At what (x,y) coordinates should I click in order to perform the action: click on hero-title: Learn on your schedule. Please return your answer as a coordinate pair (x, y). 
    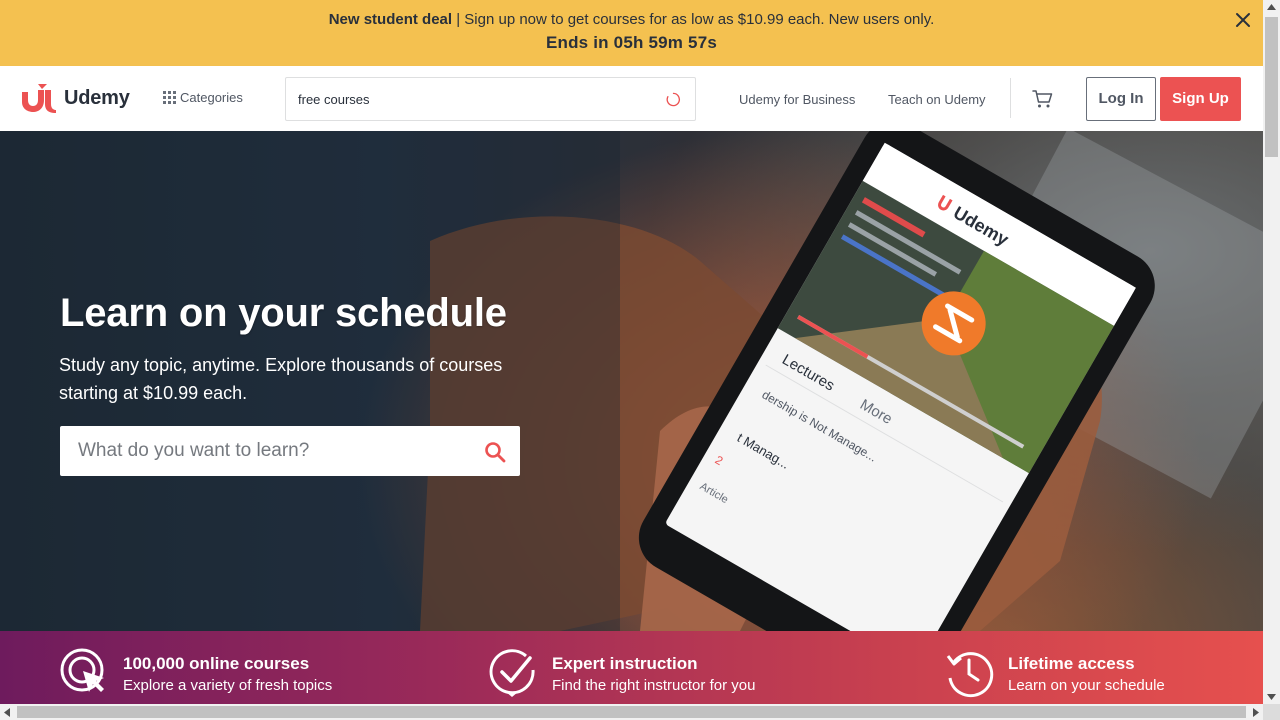
    Looking at the image, I should click on (283, 313).